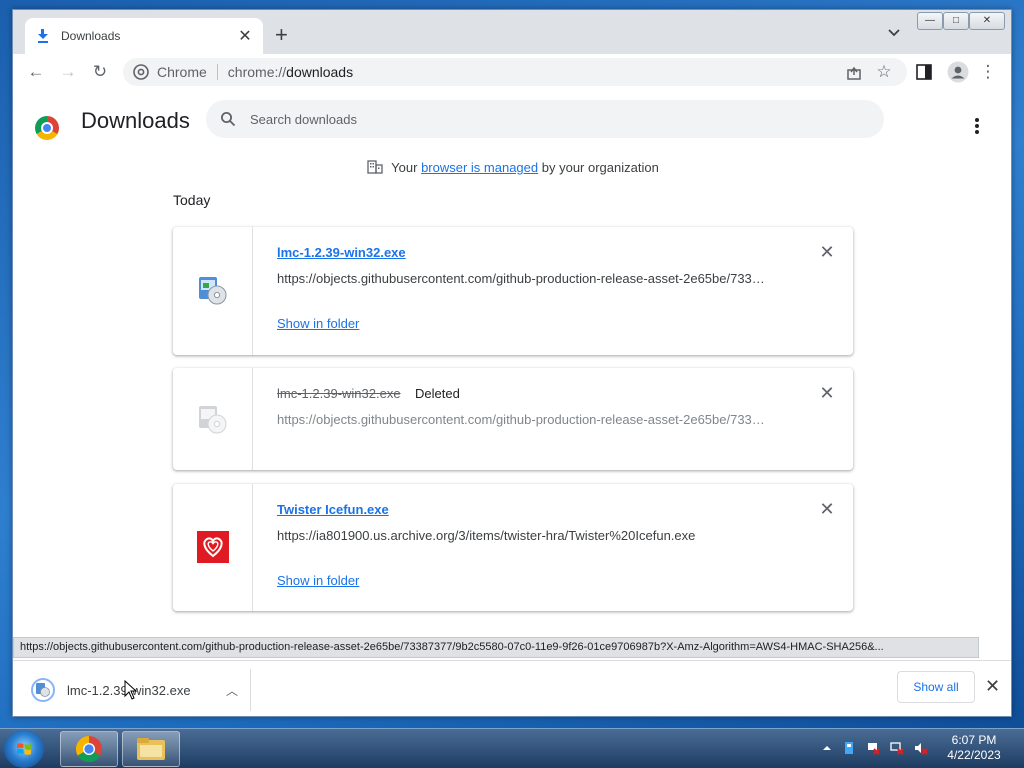 This screenshot has height=768, width=1024. What do you see at coordinates (257, 72) in the screenshot?
I see `url-scheme: chrome://` at bounding box center [257, 72].